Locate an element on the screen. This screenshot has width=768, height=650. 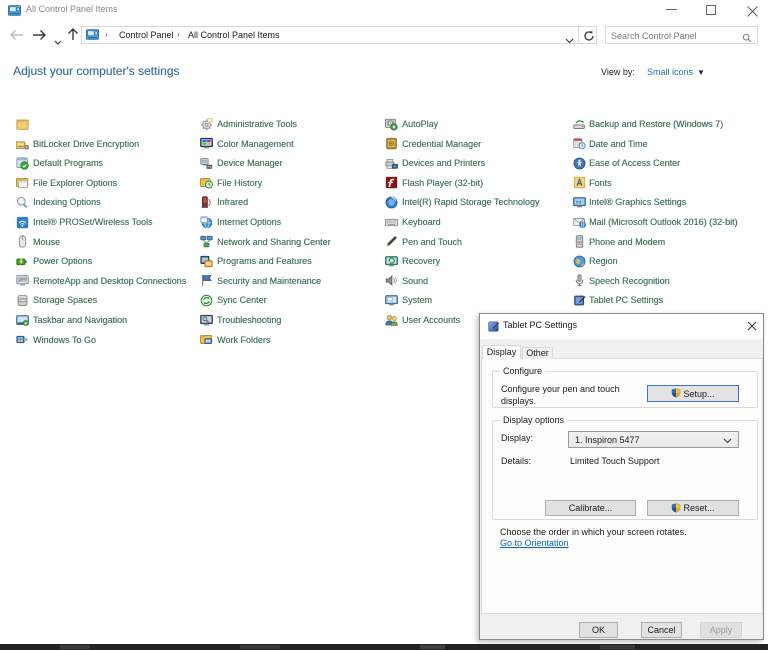
svg-text: int is located at coordinates (578, 202).